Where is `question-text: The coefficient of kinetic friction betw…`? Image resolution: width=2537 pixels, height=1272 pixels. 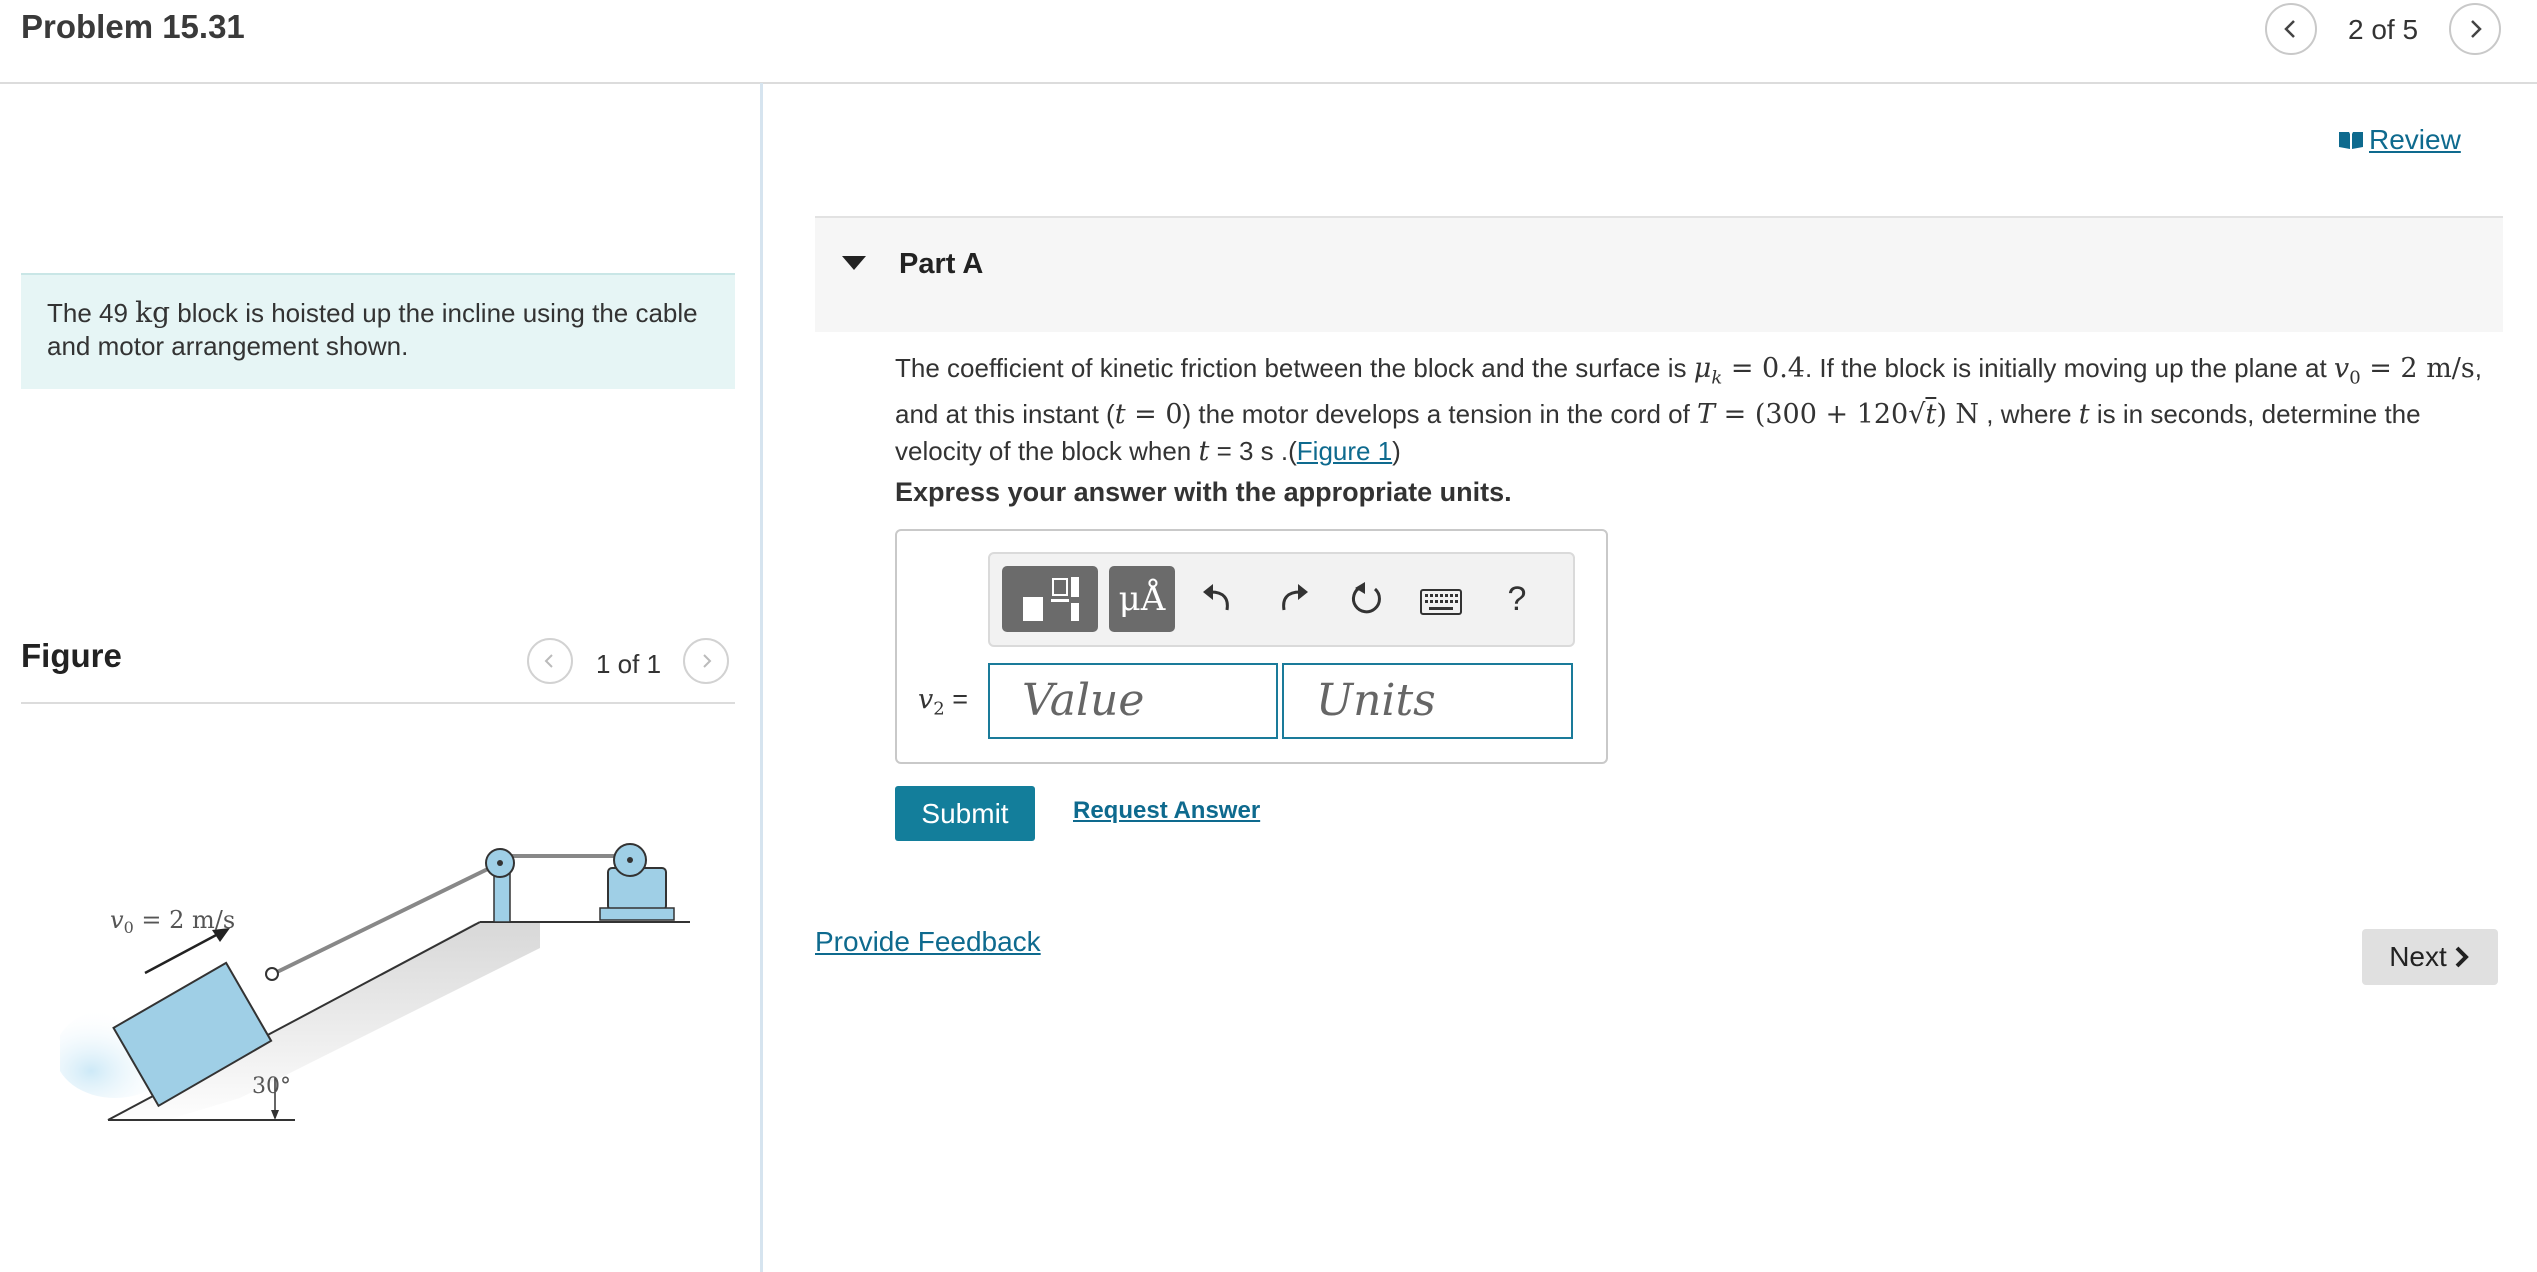 question-text: The coefficient of kinetic friction betw… is located at coordinates (1688, 410).